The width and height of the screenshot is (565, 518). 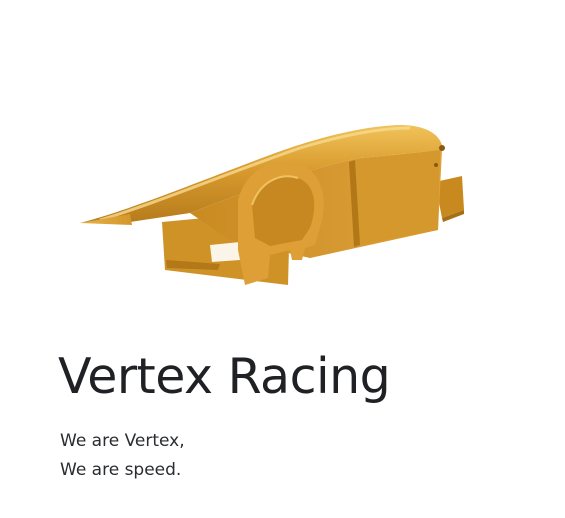 I want to click on hero-title: Vertex Racing, so click(x=224, y=376).